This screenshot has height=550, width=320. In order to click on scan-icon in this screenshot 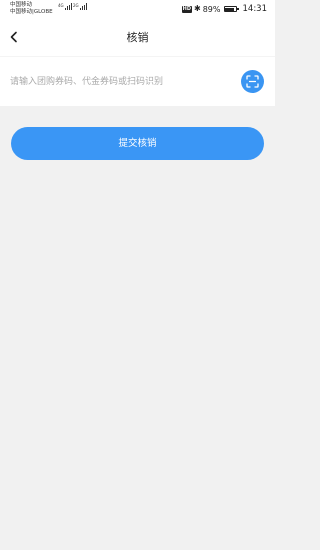, I will do `click(252, 81)`.